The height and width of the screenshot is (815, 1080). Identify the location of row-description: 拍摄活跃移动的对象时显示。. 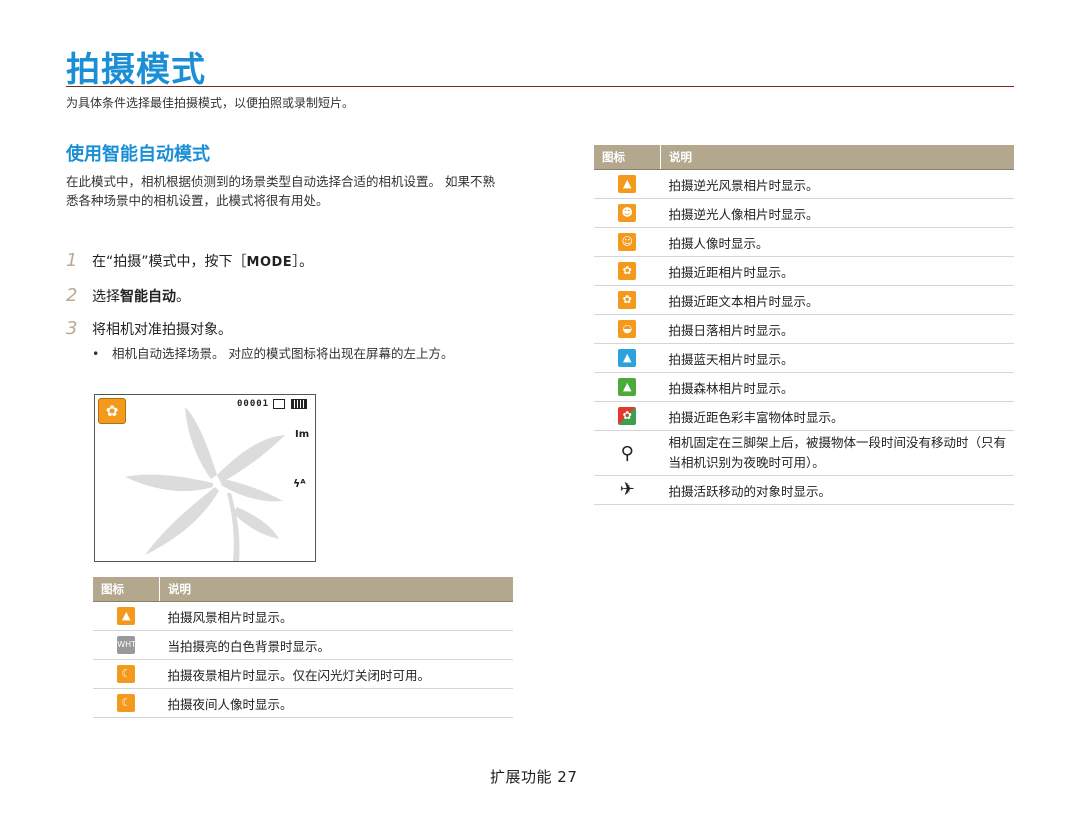
(837, 490).